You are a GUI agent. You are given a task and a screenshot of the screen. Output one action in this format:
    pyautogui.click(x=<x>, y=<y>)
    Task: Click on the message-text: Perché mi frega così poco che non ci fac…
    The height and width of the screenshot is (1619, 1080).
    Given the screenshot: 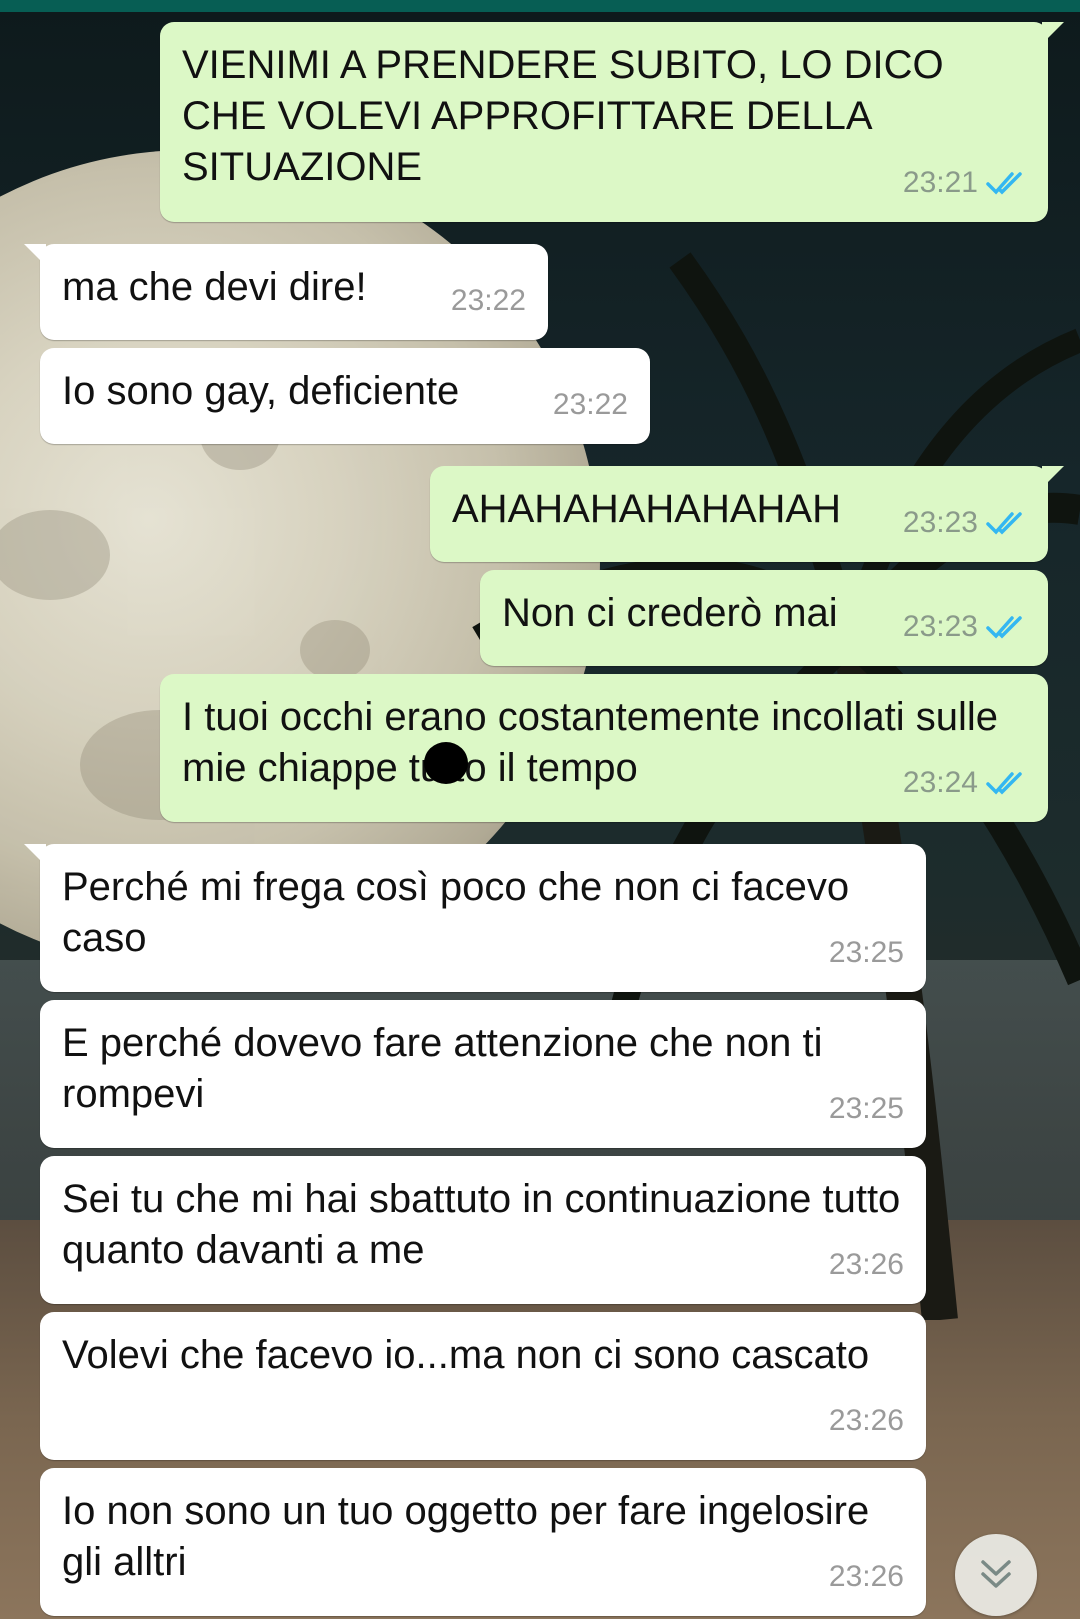 What is the action you would take?
    pyautogui.click(x=456, y=912)
    